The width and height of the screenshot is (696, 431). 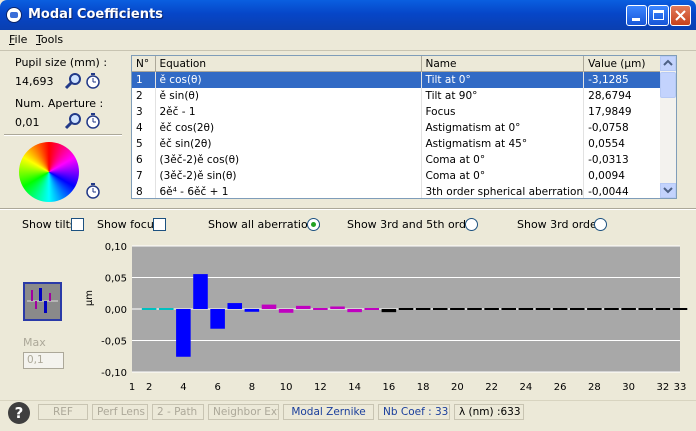 I want to click on cell-n: 5, so click(x=144, y=144).